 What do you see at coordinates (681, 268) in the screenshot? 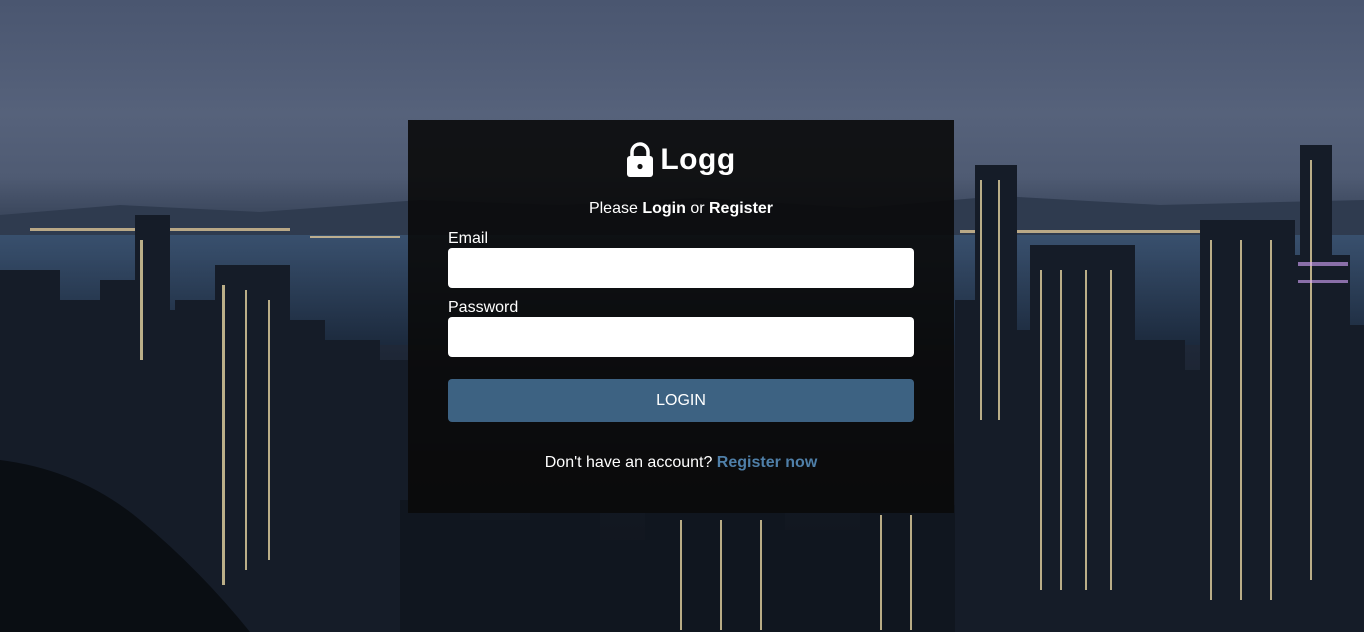
I see `email-input` at bounding box center [681, 268].